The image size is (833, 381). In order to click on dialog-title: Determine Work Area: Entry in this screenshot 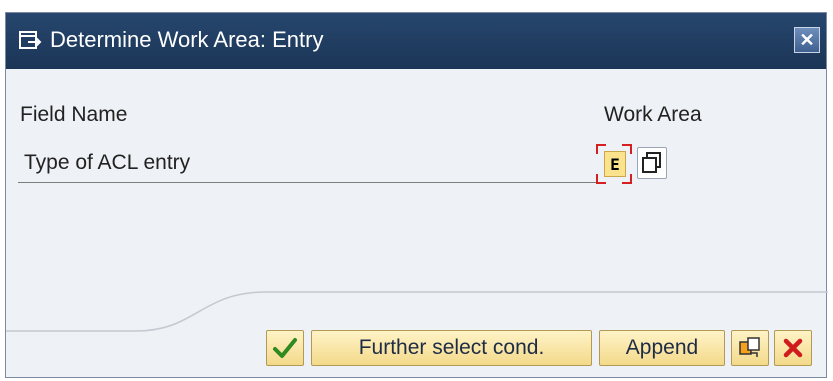, I will do `click(187, 39)`.